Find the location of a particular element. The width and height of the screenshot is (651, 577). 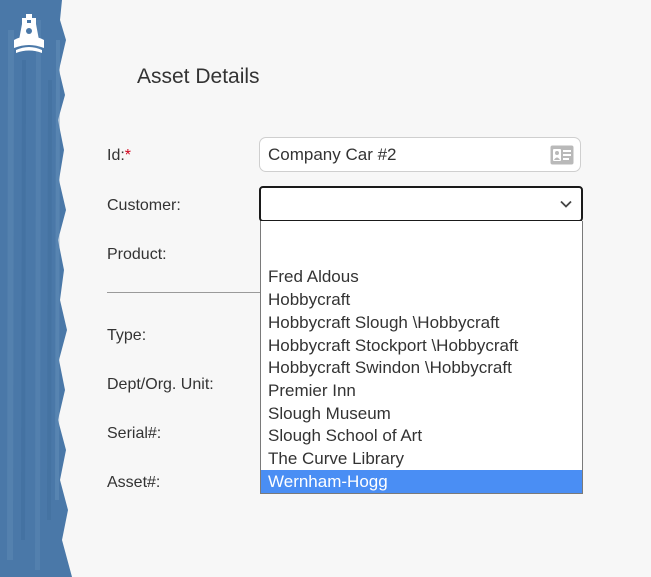

id-field: Company Car #2 is located at coordinates (420, 154).